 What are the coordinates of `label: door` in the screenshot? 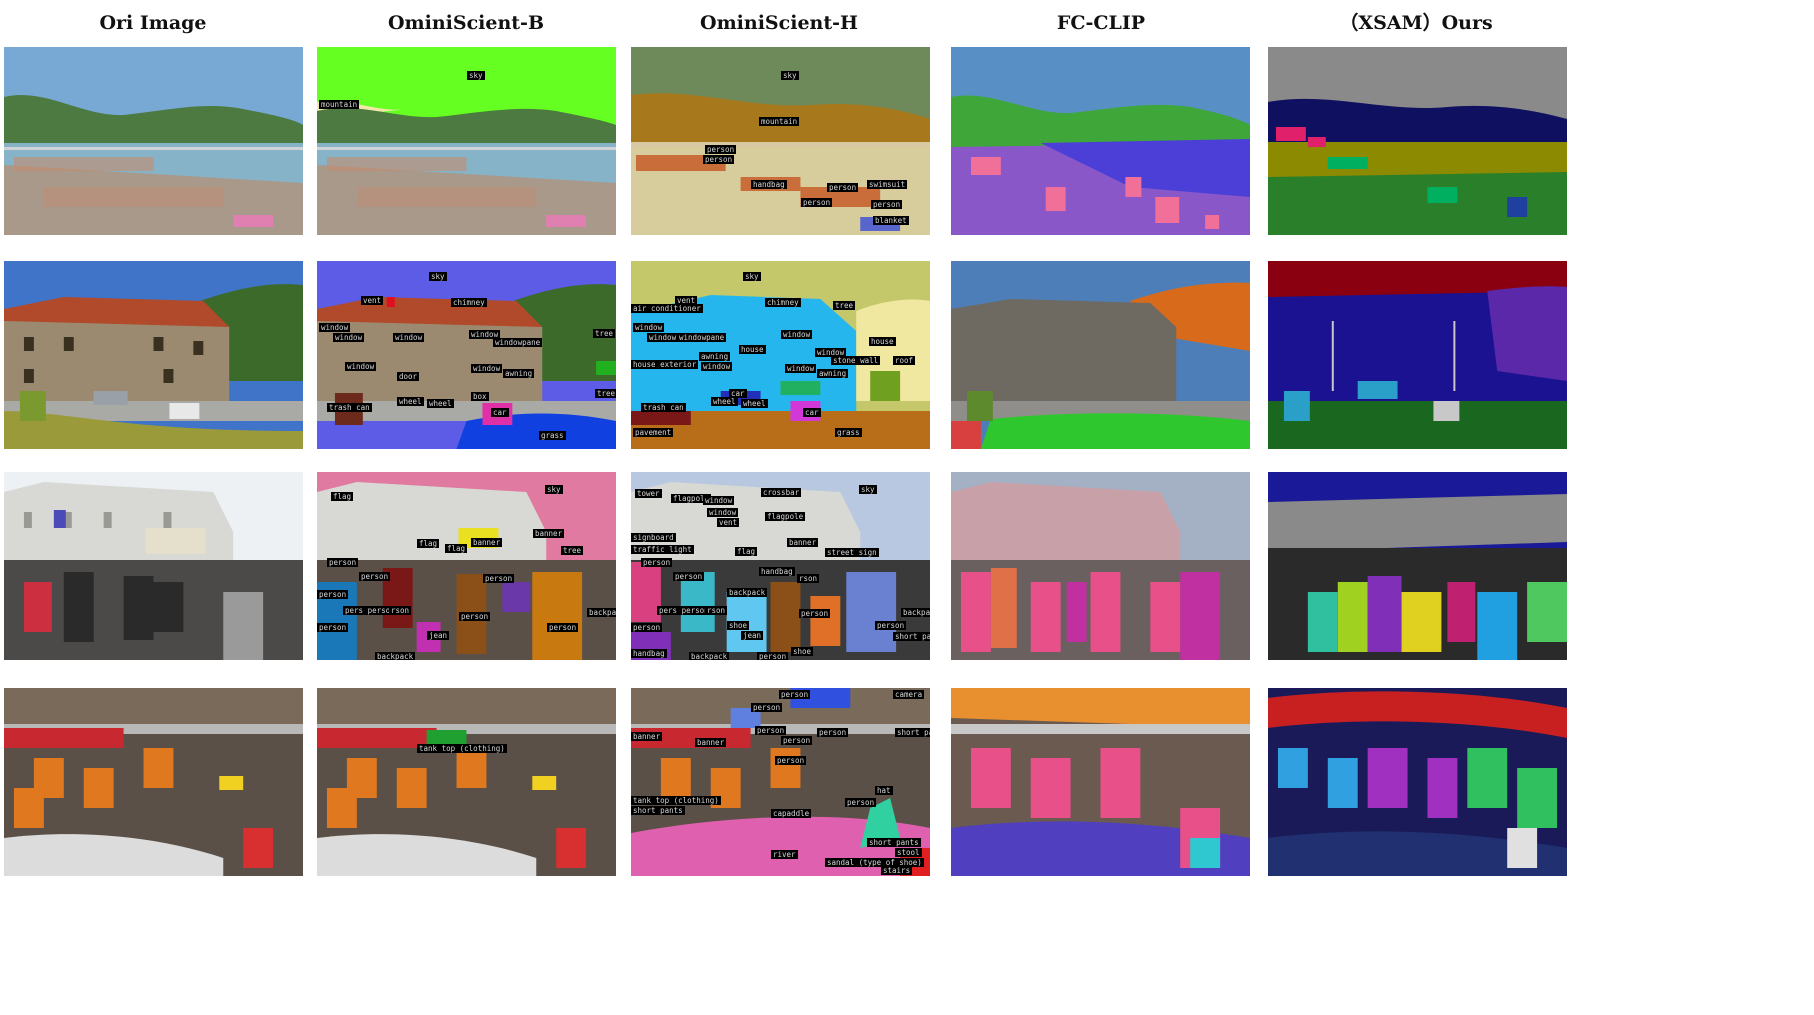 It's located at (408, 376).